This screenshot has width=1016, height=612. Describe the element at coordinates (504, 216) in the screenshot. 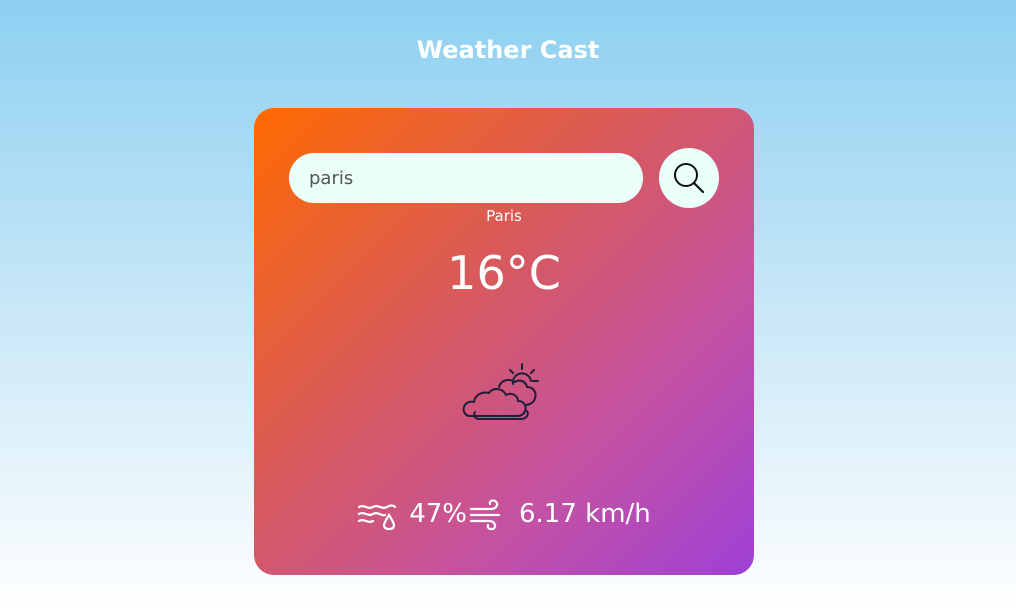

I see `city-name: Paris` at that location.